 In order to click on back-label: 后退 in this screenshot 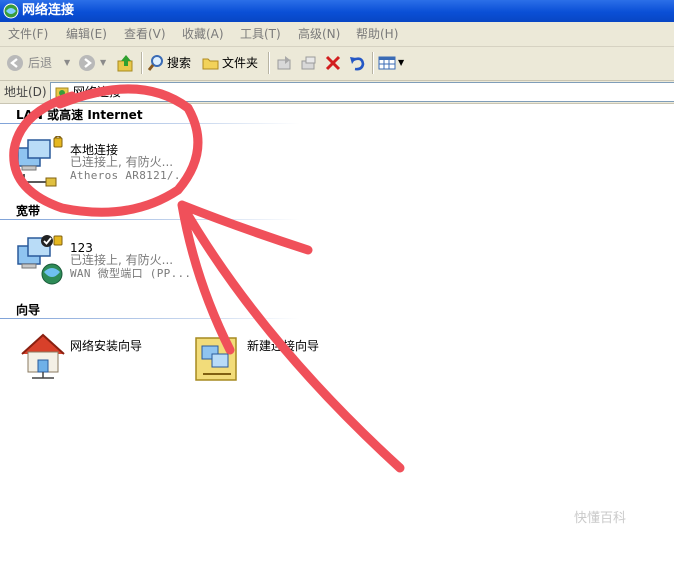, I will do `click(40, 63)`.